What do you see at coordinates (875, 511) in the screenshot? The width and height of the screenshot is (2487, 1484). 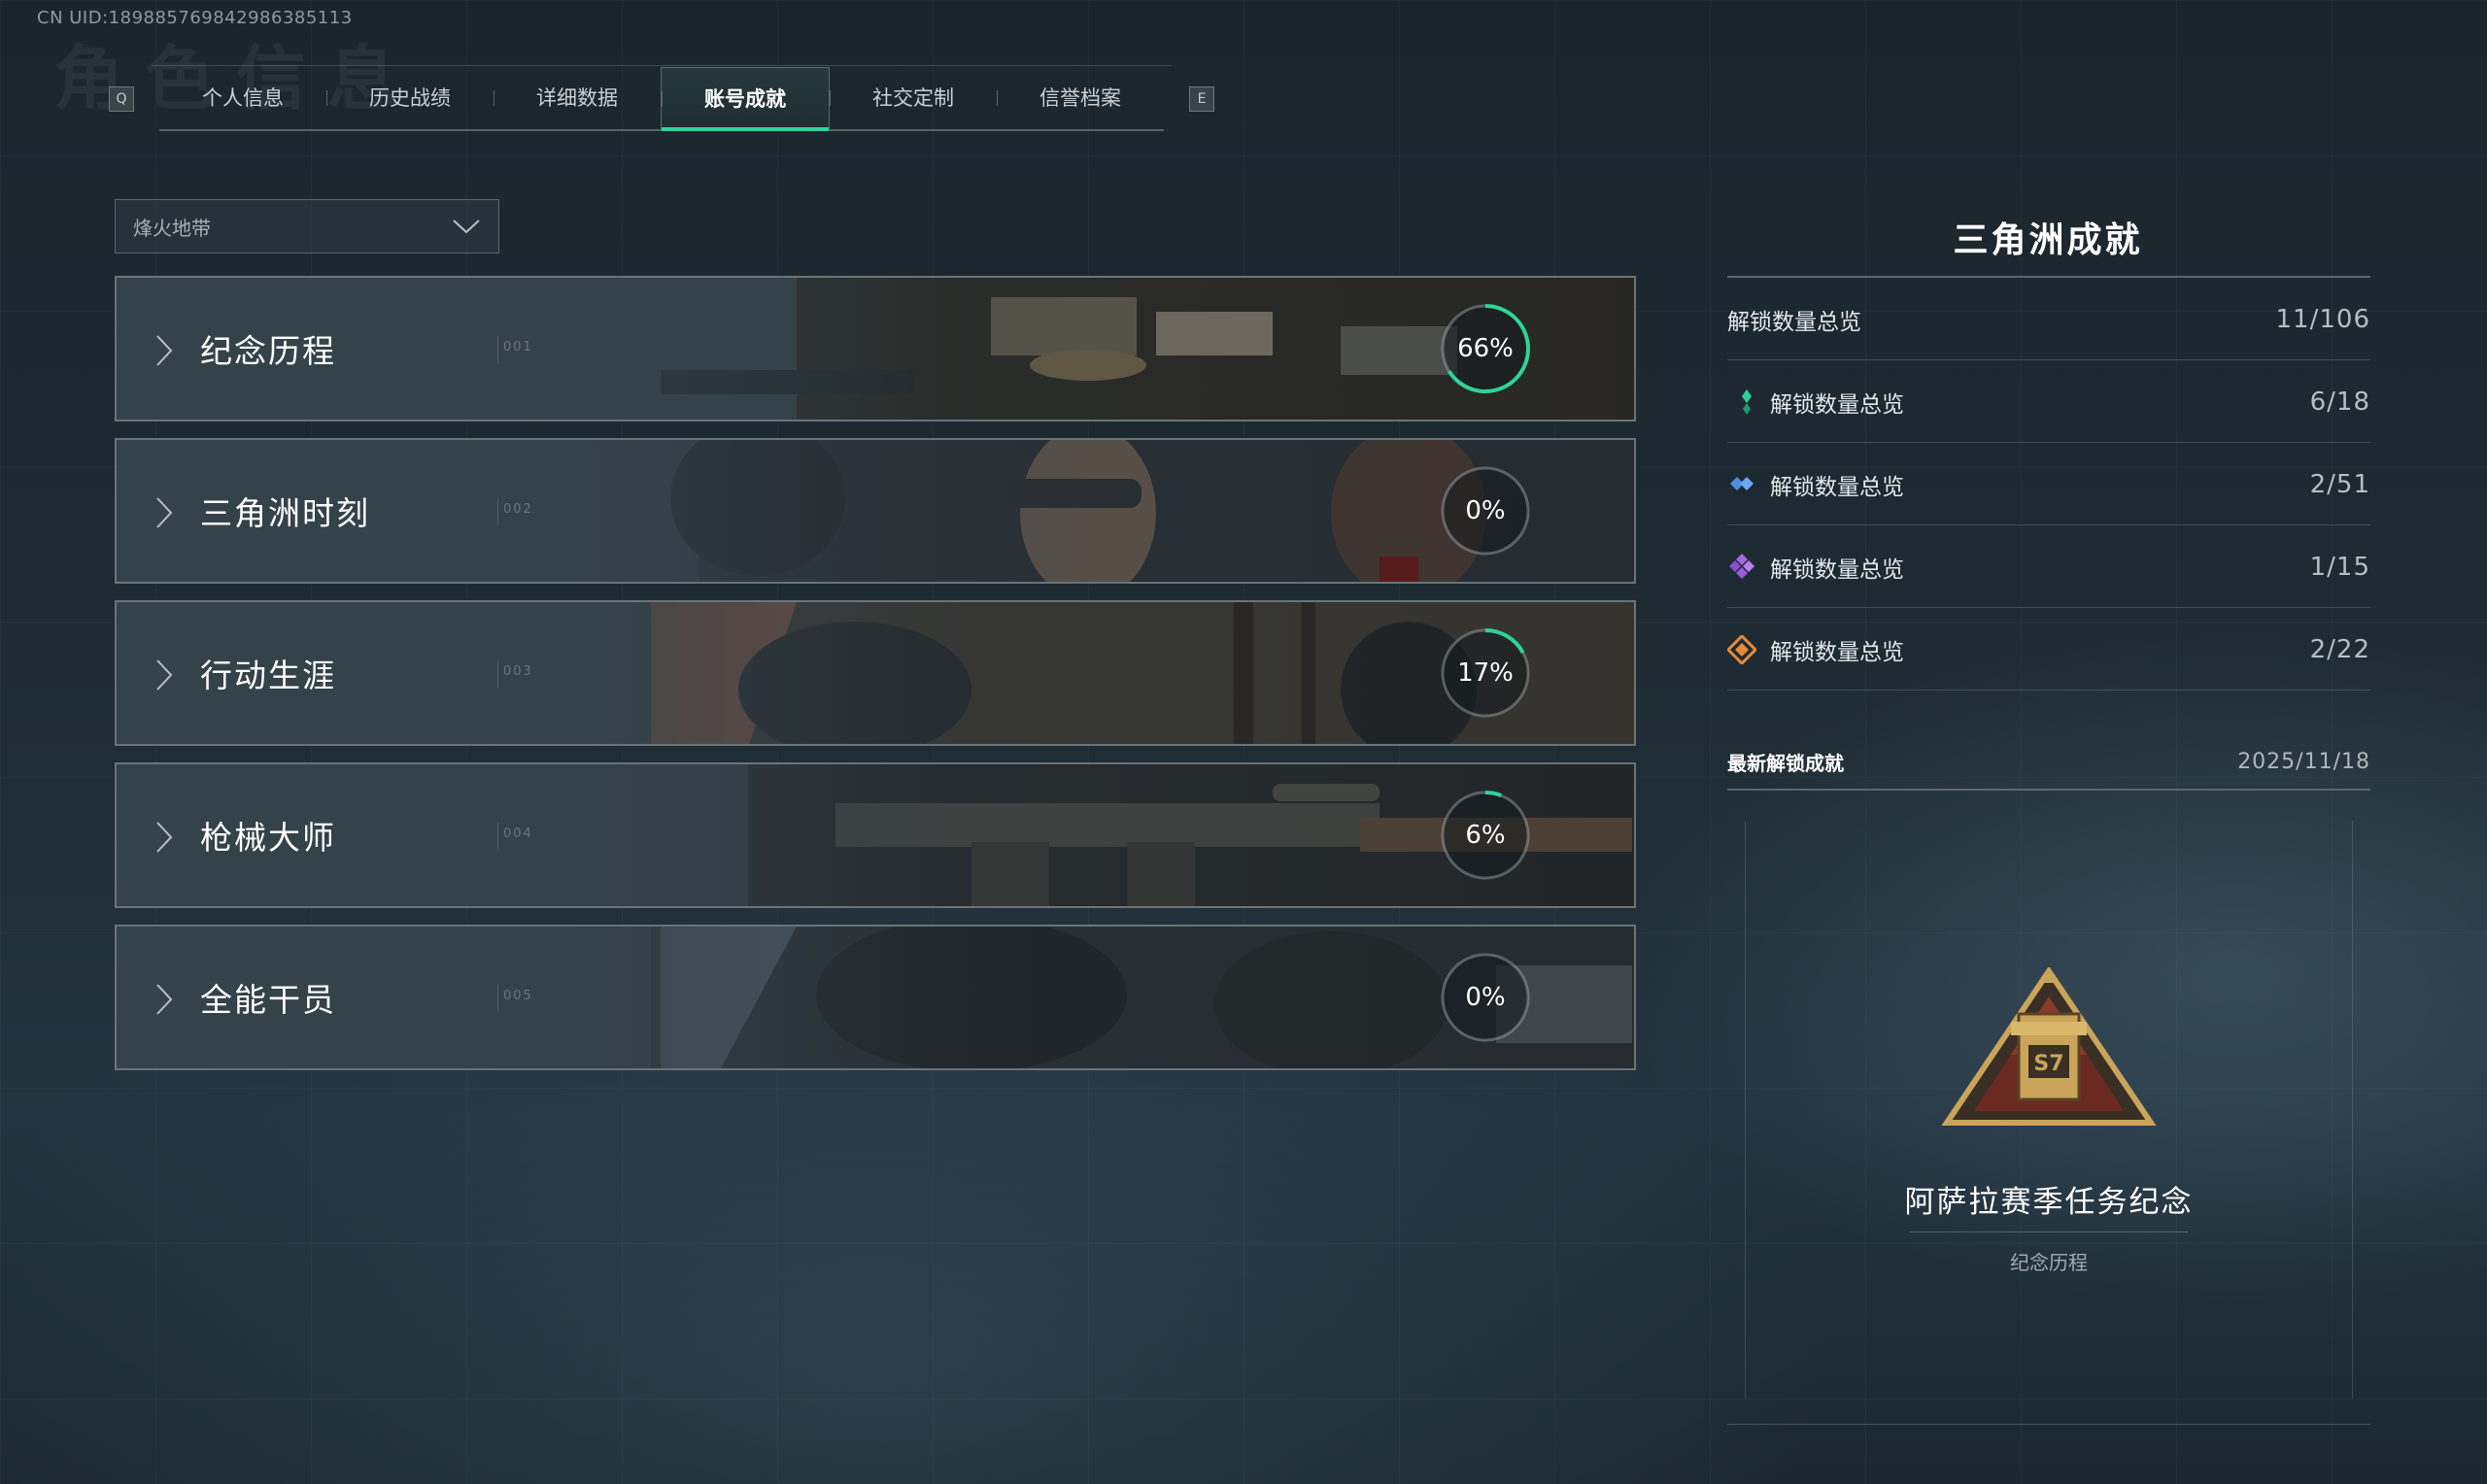 I see `category-row-delta-moments: 三角洲时刻 002 0%` at bounding box center [875, 511].